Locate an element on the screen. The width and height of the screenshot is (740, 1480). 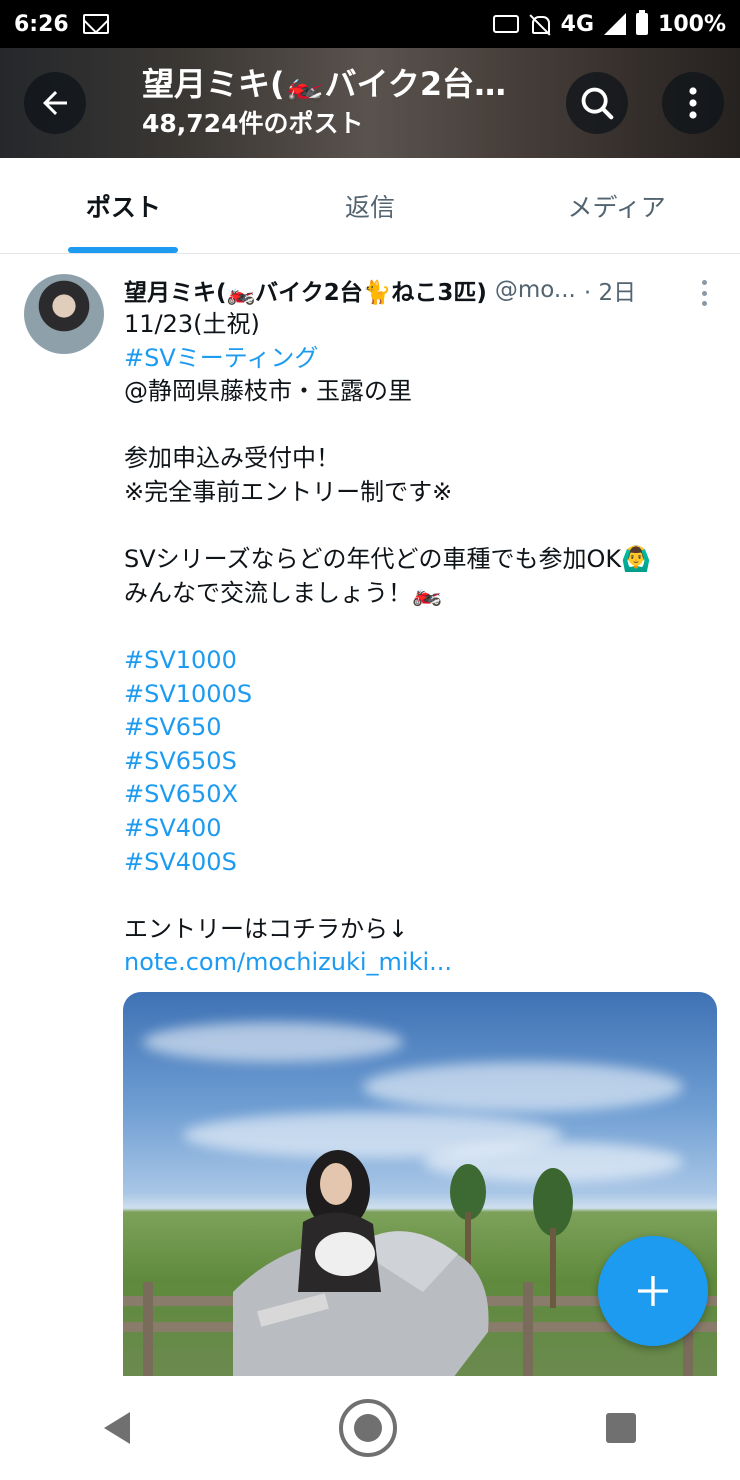
author-name: 望月ミキ(🏍️バイク2台🐈ねこ3匹) is located at coordinates (305, 290).